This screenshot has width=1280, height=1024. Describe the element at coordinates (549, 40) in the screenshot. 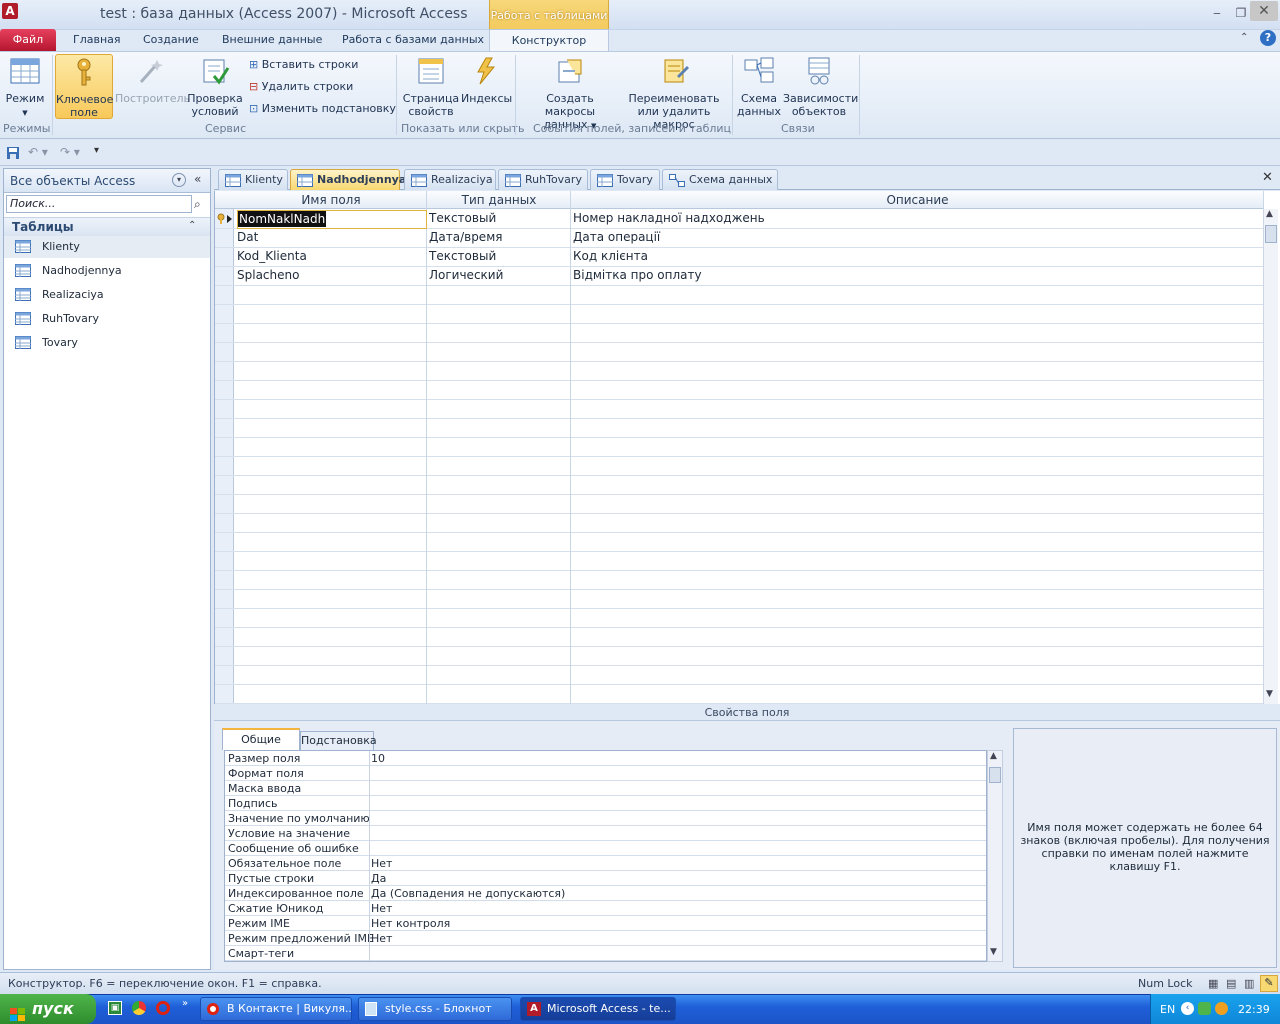

I see `tab-design: Конструктор` at that location.